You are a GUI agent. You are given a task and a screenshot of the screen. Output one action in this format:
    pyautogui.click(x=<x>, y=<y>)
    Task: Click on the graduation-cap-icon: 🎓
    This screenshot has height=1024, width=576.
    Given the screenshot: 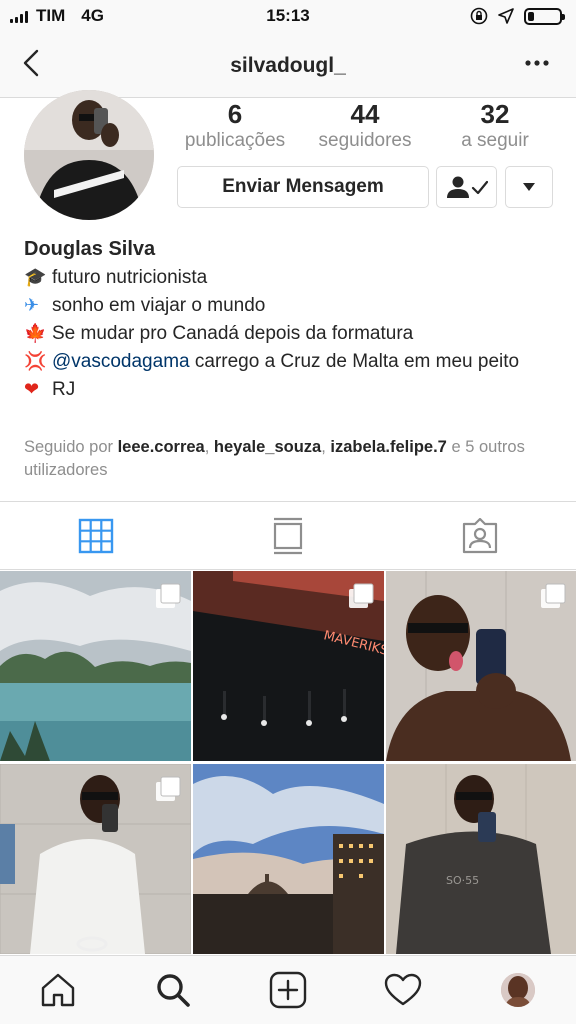 What is the action you would take?
    pyautogui.click(x=35, y=277)
    